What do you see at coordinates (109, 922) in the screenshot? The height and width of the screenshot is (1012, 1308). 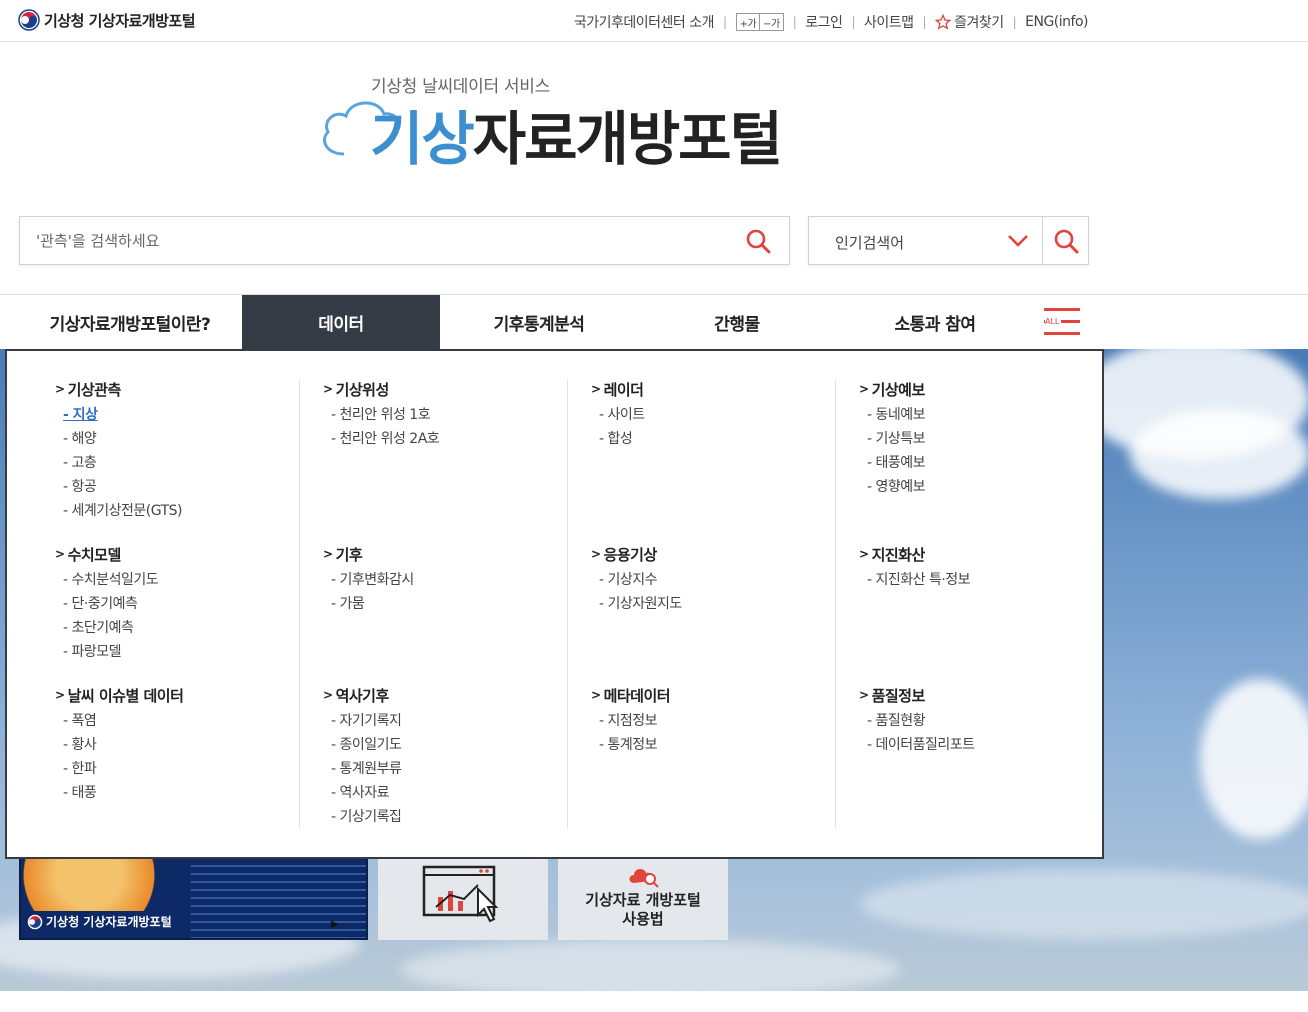 I see `video-logo-text: 기상청 기상자료개방포털` at bounding box center [109, 922].